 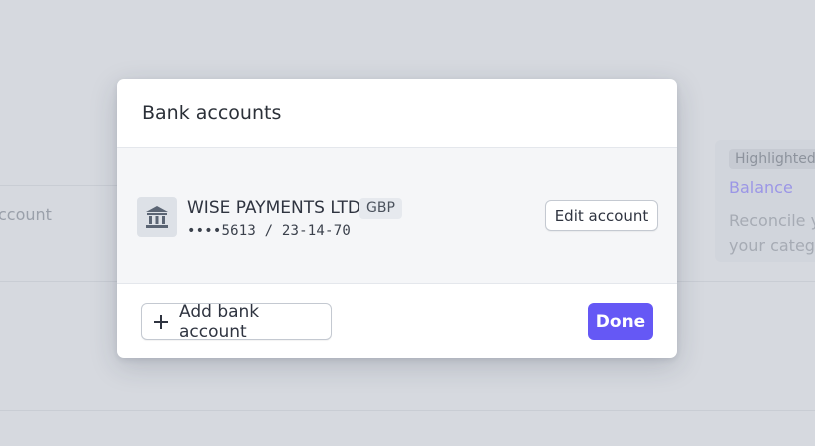 I want to click on background-account-label: ccount, so click(x=26, y=214).